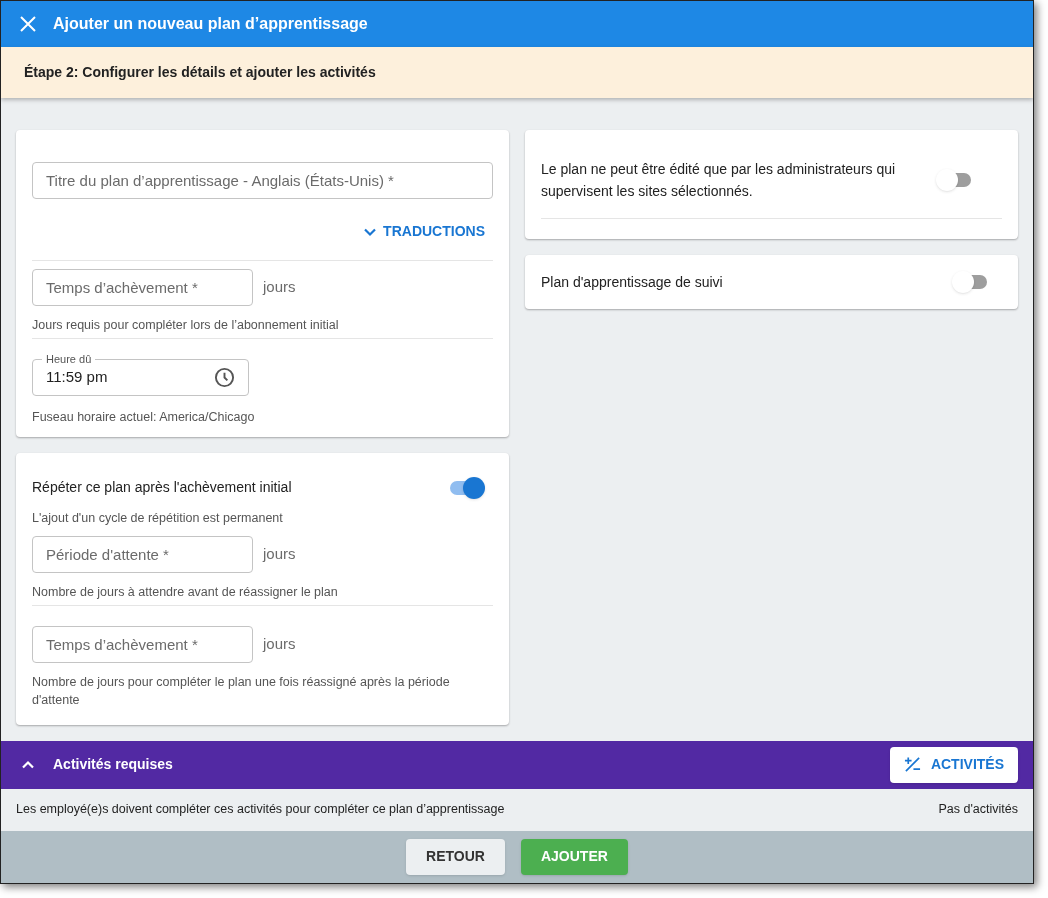 This screenshot has width=1048, height=898. What do you see at coordinates (185, 592) in the screenshot?
I see `hint-text: Nombre de jours à attendre avant de réassigner le plan` at bounding box center [185, 592].